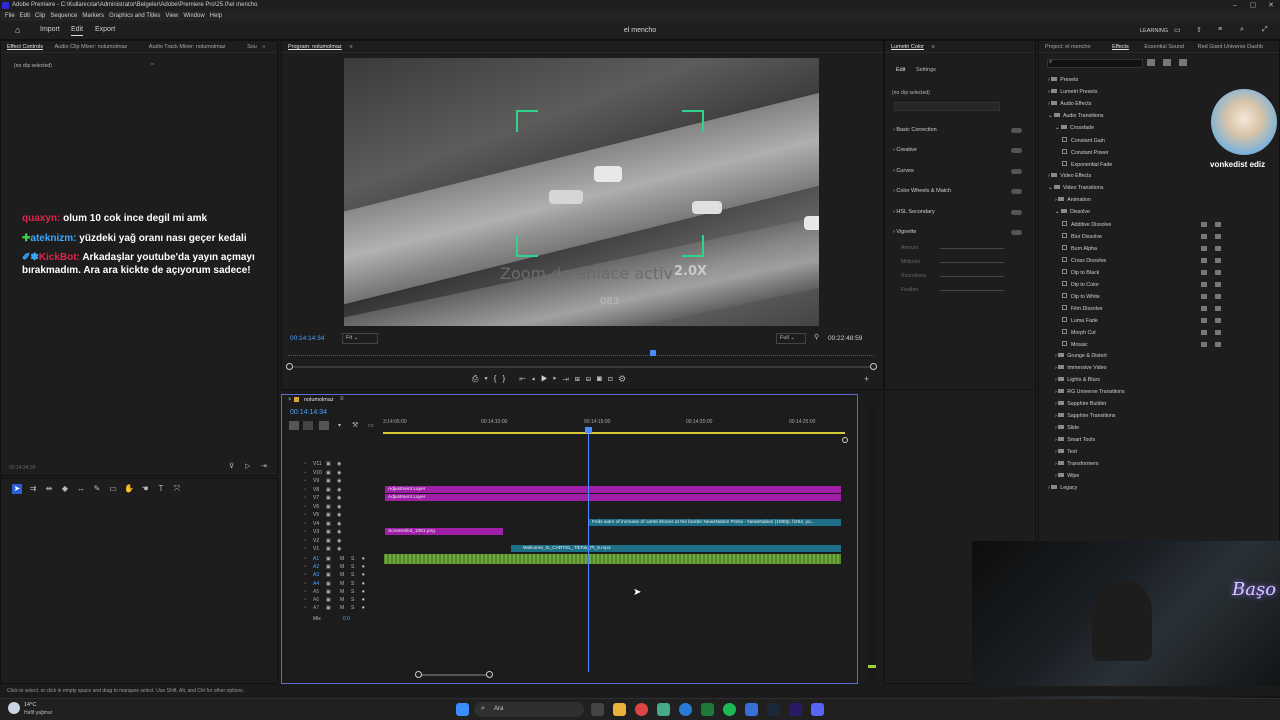 This screenshot has height=720, width=1280. Describe the element at coordinates (338, 499) in the screenshot. I see `video-track-header: ▫ V7 ▣ ◉` at that location.